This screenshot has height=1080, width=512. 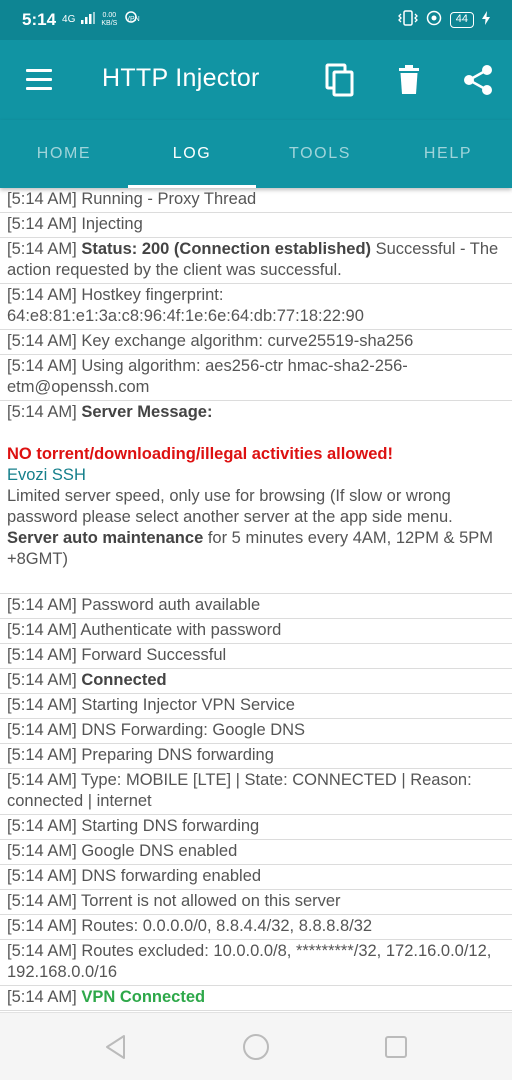 I want to click on log-entry: [5:14 AM] Starting DNS forwarding, so click(x=256, y=827).